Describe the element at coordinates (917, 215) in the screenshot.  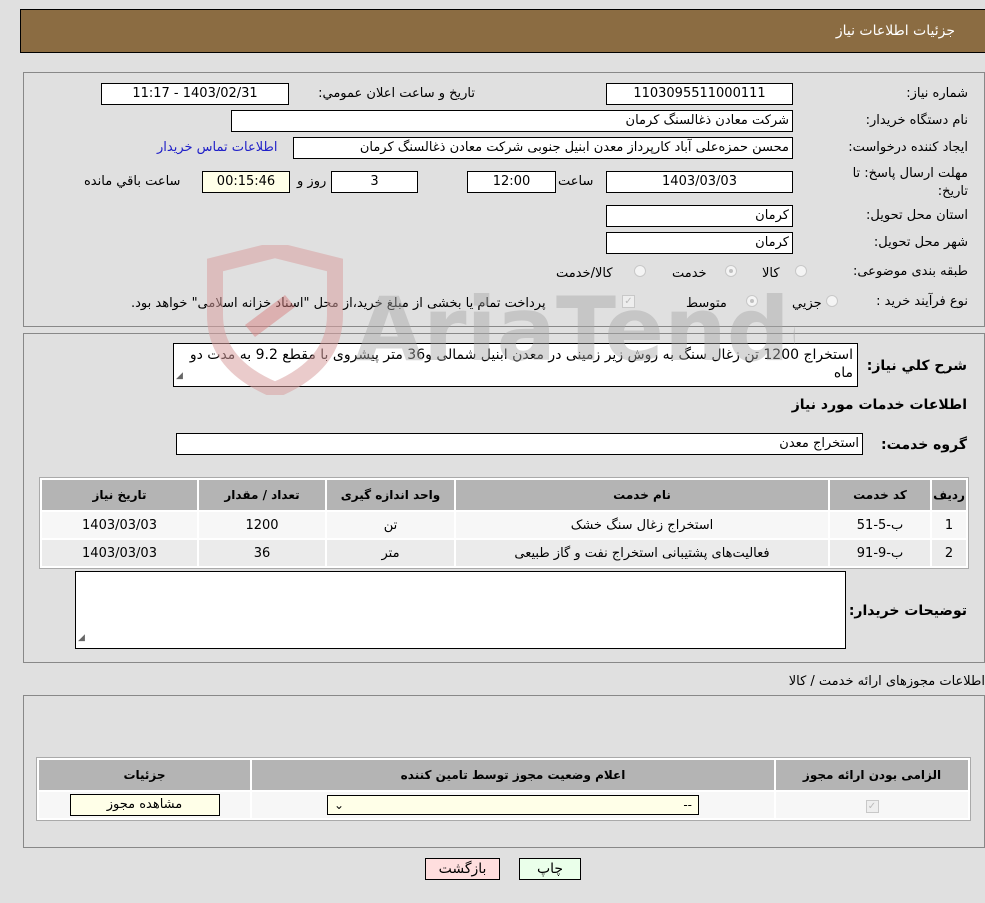
I see `delivery-province-label: استان محل تحویل:` at that location.